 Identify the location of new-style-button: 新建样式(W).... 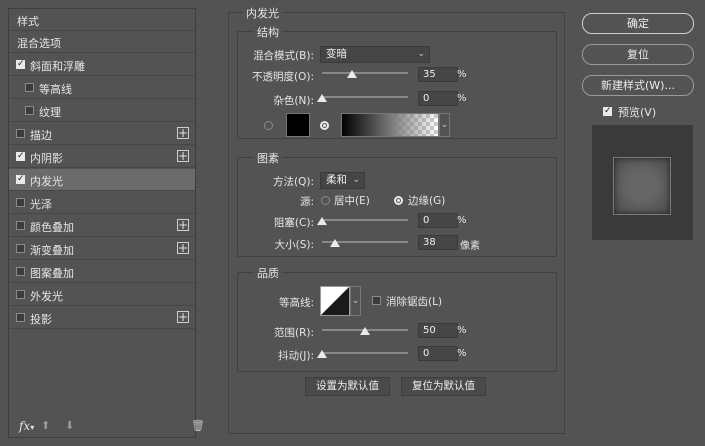
(638, 85).